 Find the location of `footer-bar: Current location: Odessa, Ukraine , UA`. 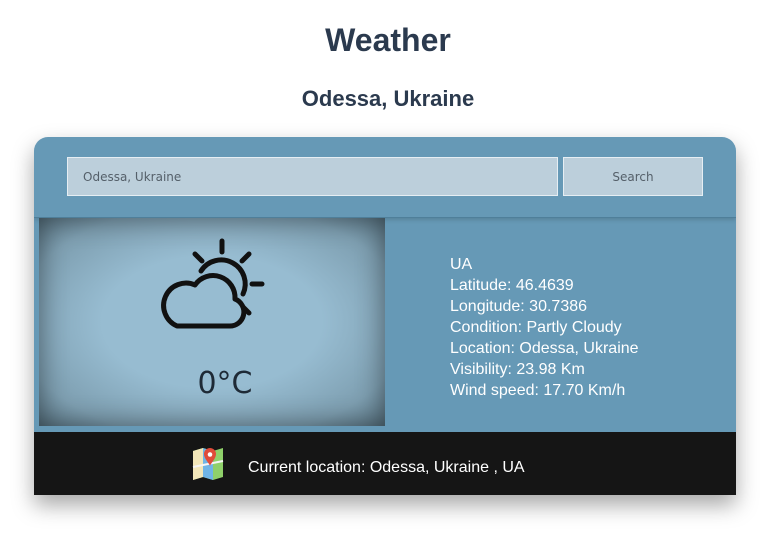

footer-bar: Current location: Odessa, Ukraine , UA is located at coordinates (385, 463).